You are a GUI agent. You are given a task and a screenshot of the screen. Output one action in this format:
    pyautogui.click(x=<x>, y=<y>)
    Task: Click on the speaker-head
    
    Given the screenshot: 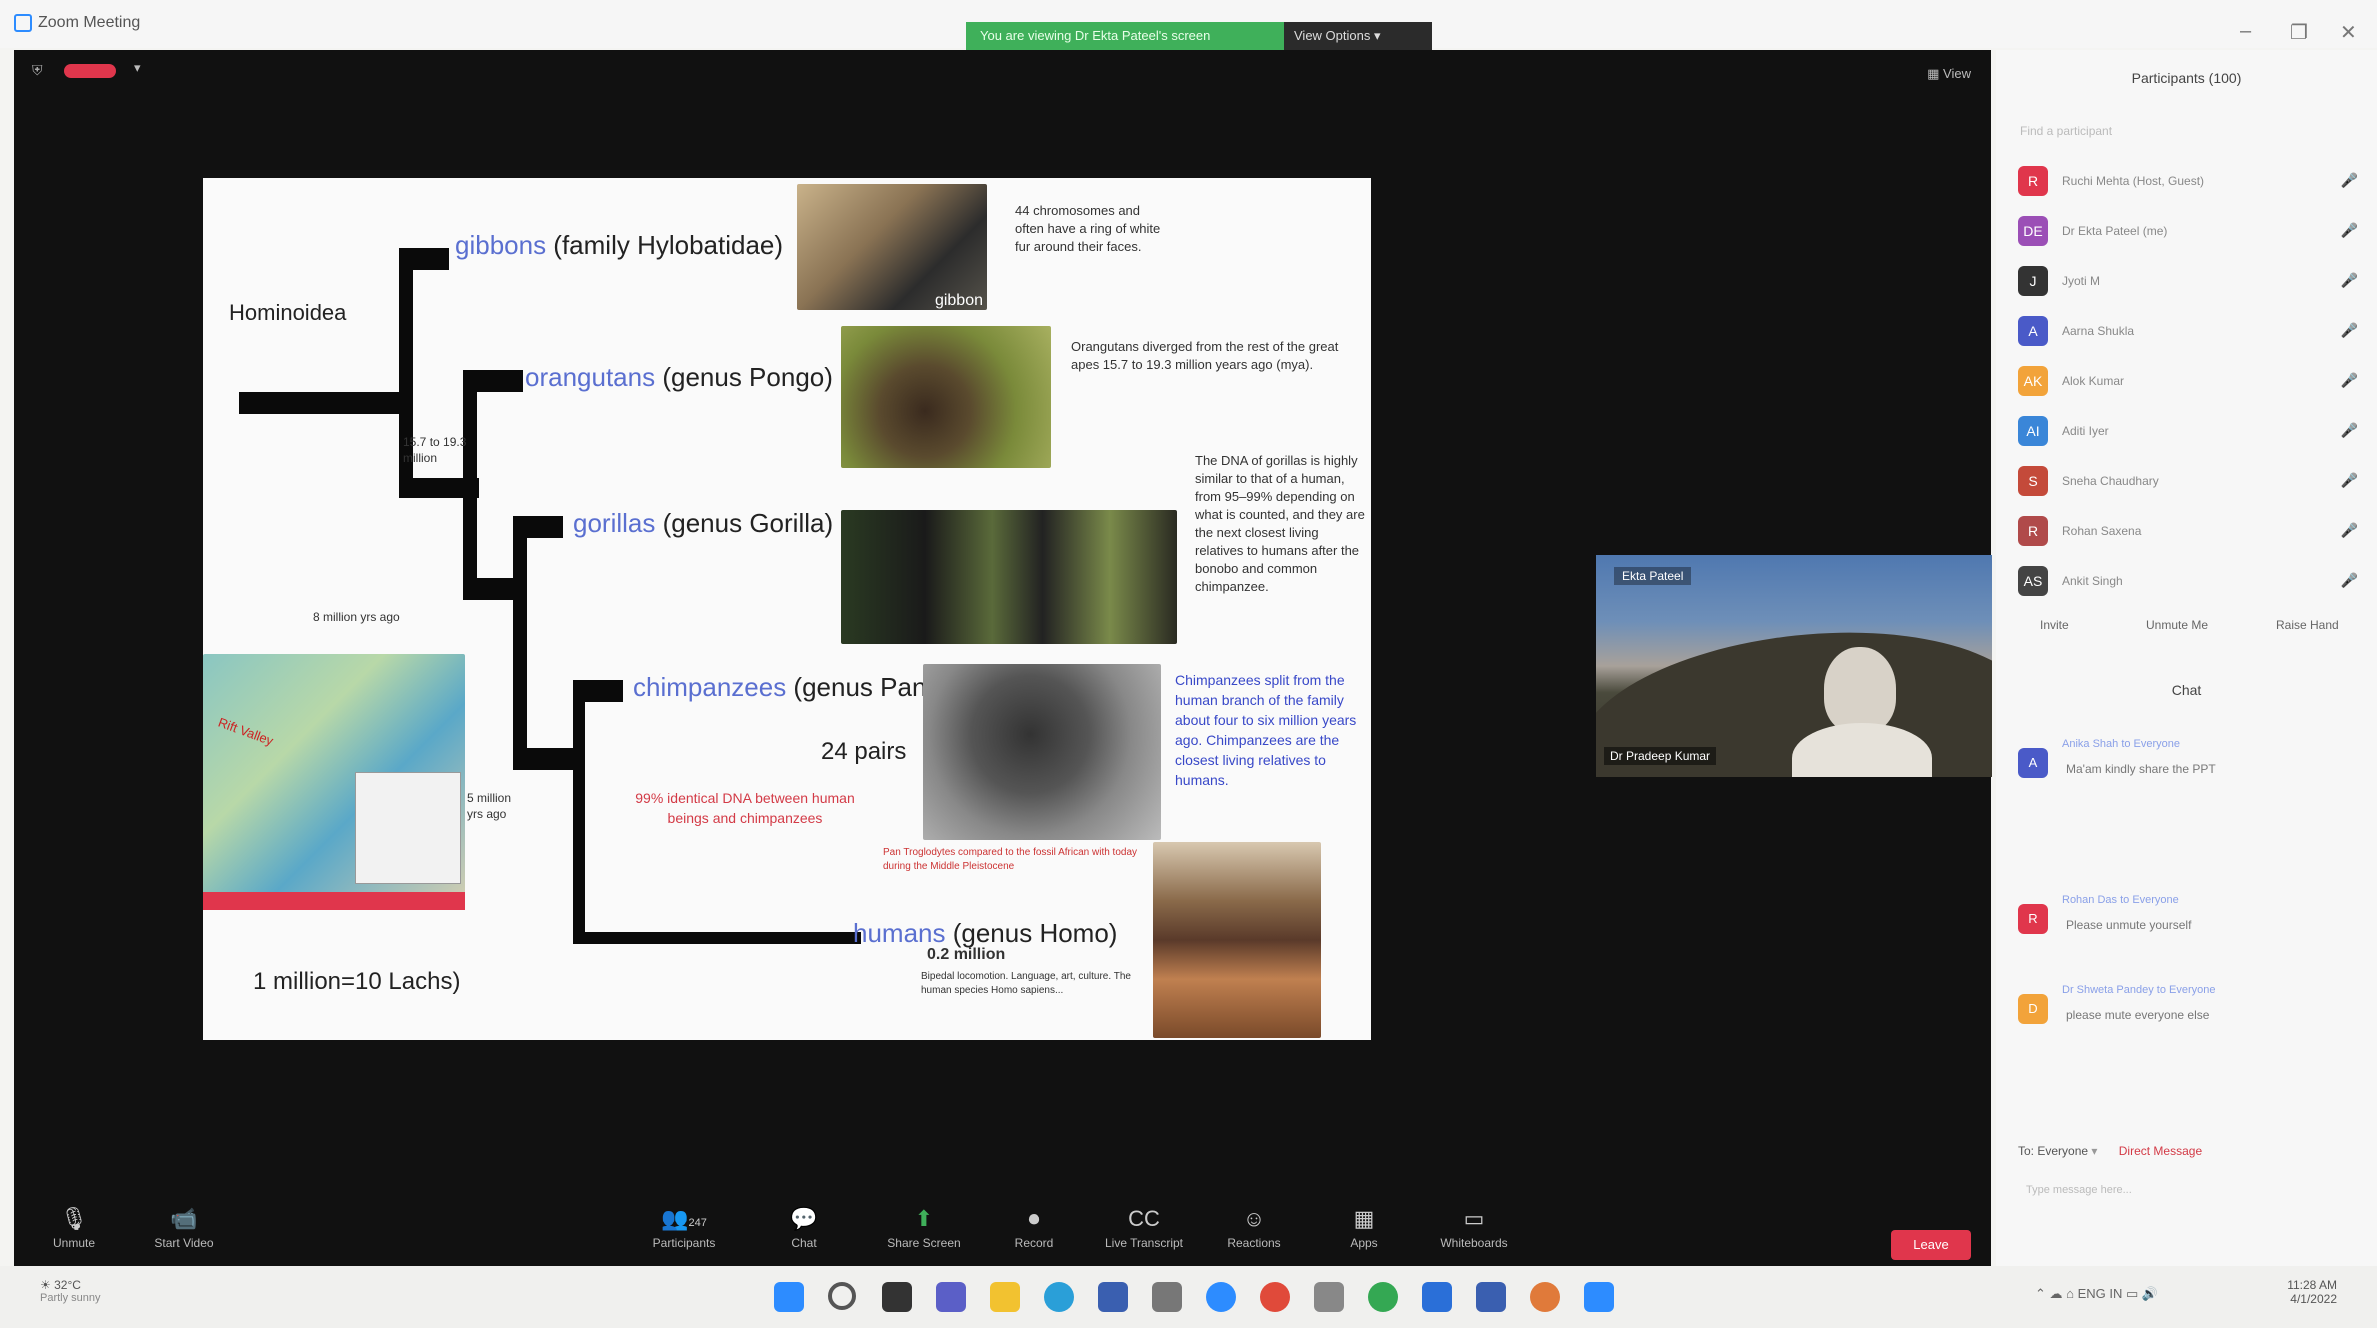 What is the action you would take?
    pyautogui.click(x=1860, y=690)
    